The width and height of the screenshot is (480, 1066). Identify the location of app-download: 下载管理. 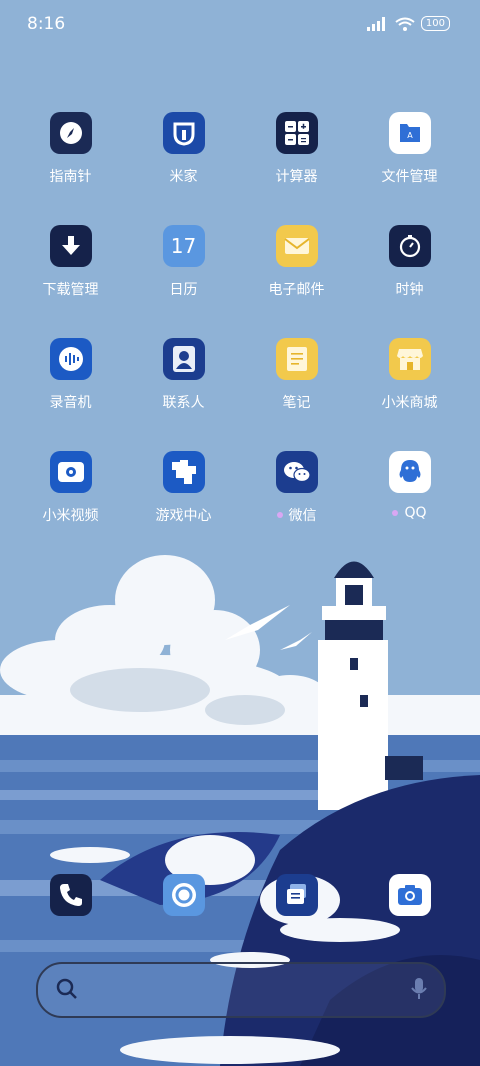
(70, 262).